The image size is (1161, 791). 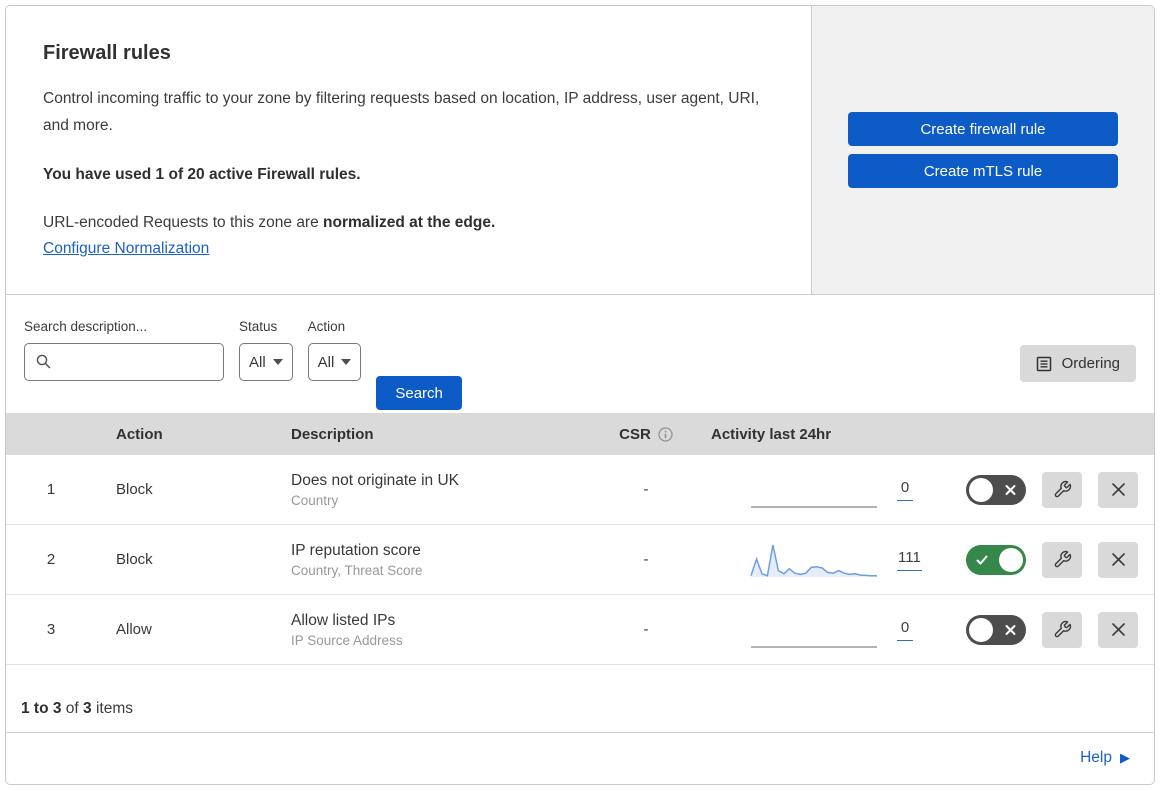 What do you see at coordinates (441, 551) in the screenshot?
I see `rule-description-link: IP reputation score` at bounding box center [441, 551].